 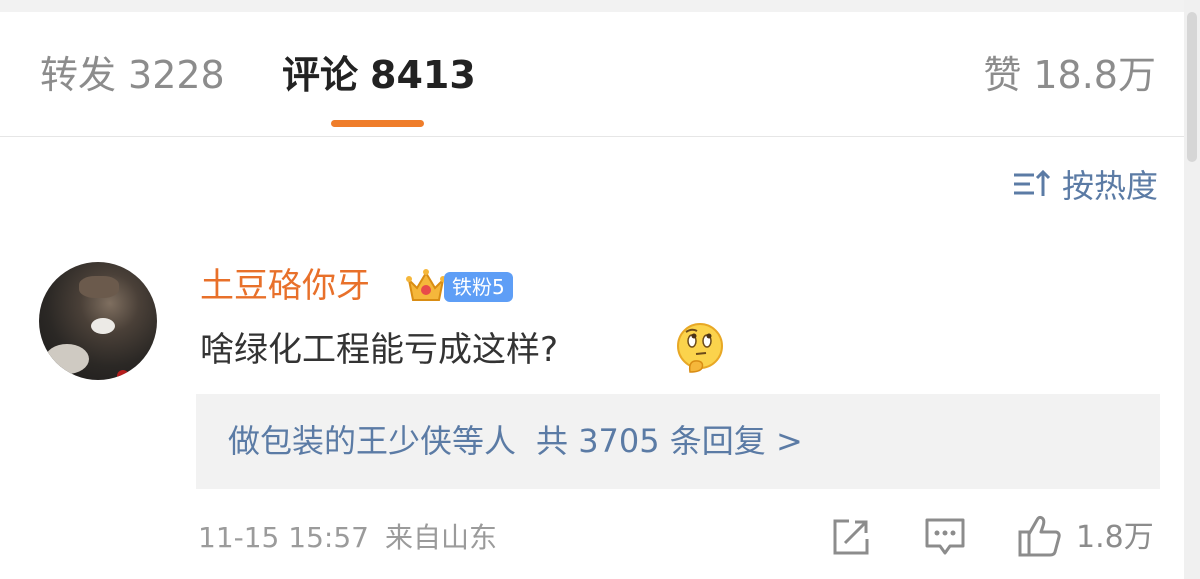 I want to click on comment-icon, so click(x=945, y=537).